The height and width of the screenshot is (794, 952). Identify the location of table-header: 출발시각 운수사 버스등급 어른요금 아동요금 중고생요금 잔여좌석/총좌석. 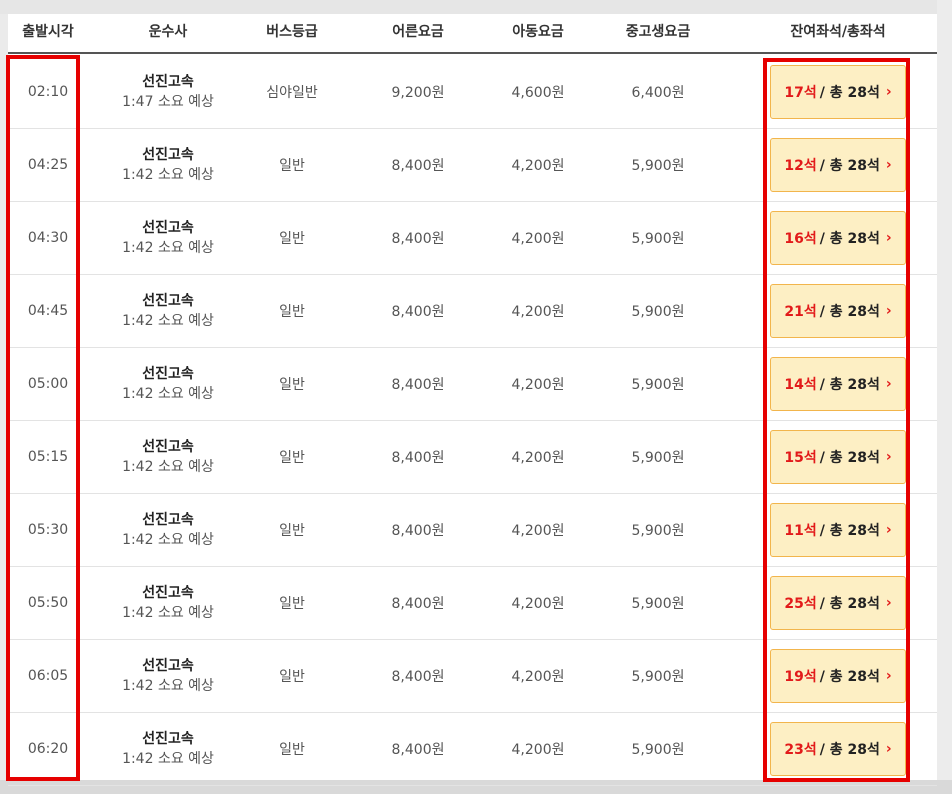
(472, 34).